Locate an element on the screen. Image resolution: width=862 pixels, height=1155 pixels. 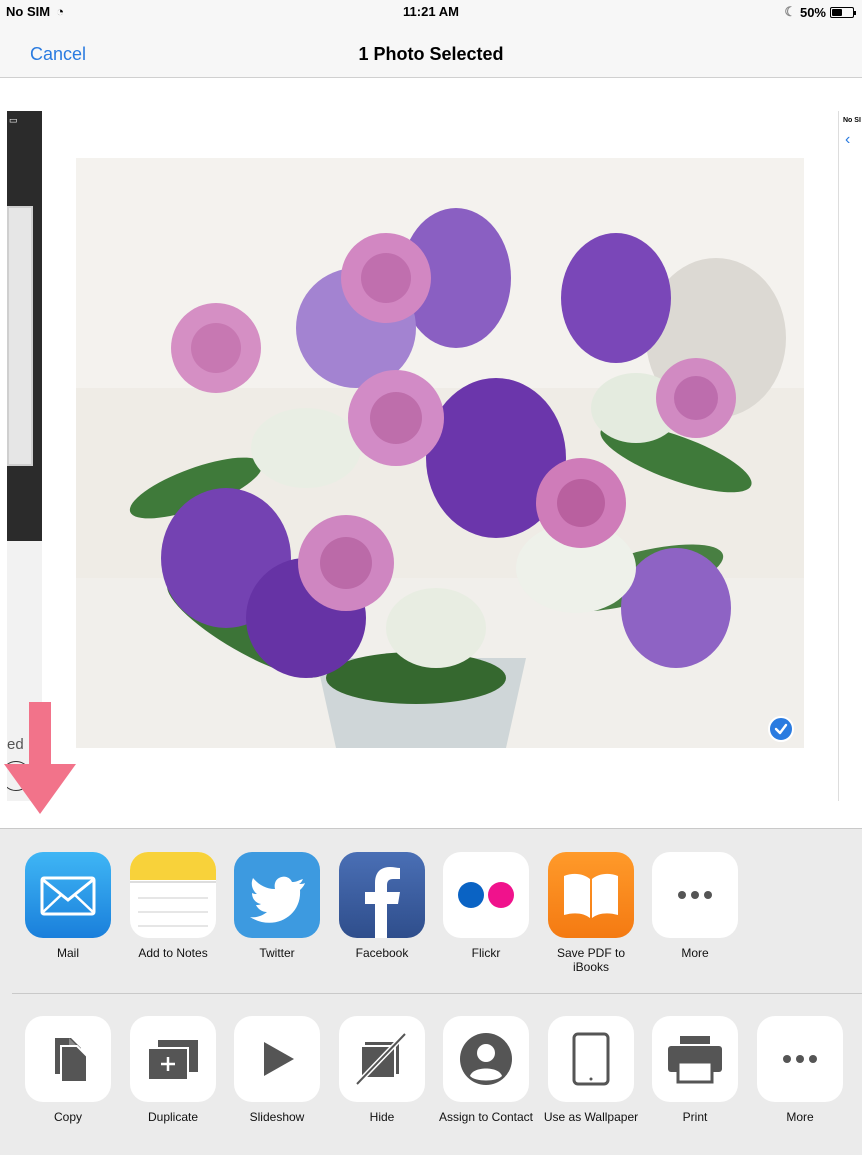
action-duplicate: Duplicate is located at coordinates (173, 1070).